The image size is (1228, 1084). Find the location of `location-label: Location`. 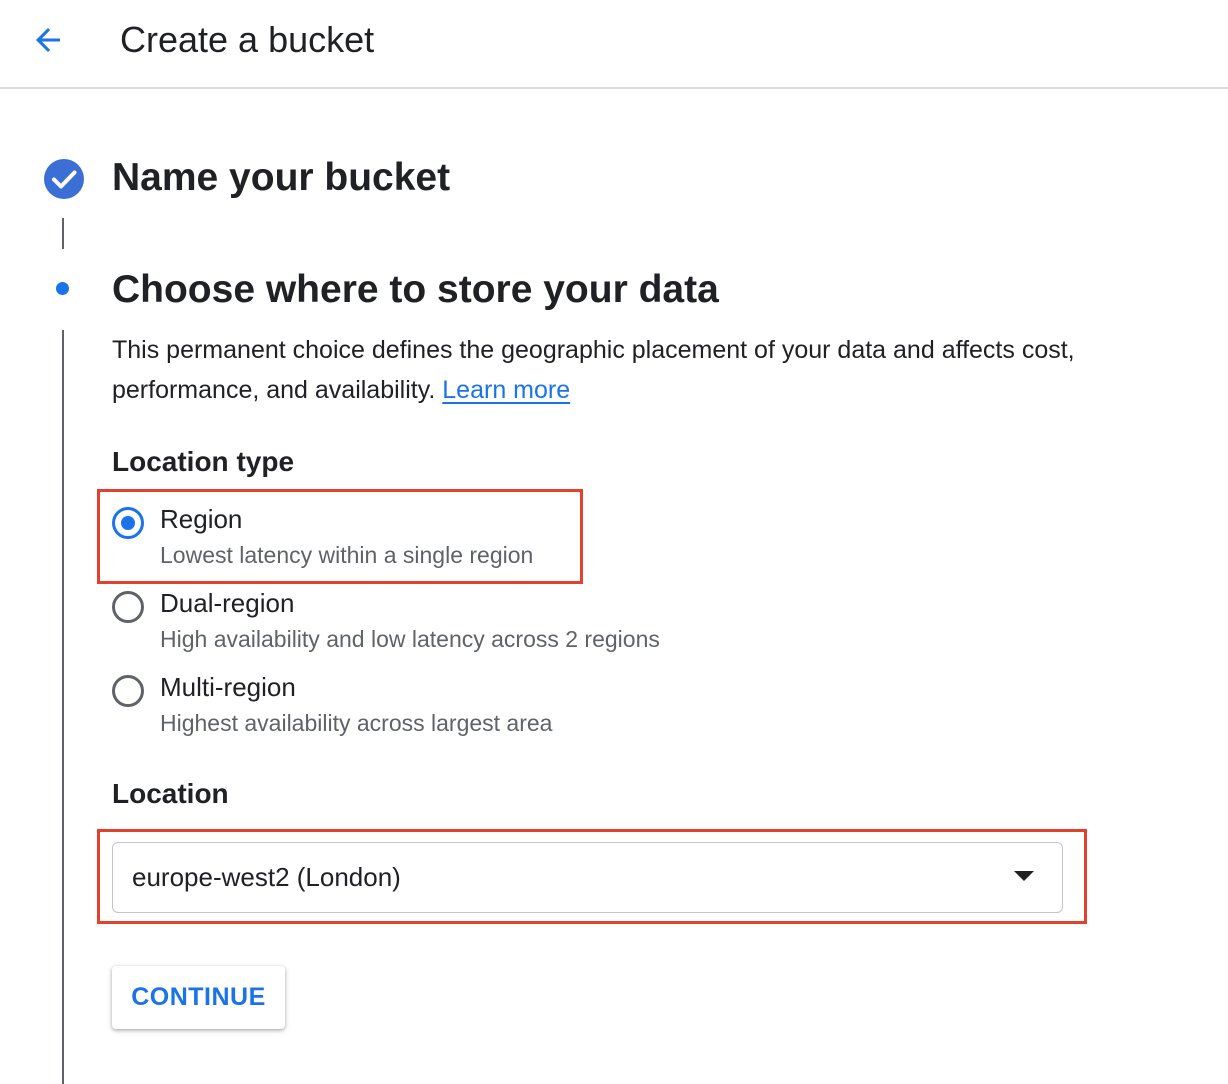

location-label: Location is located at coordinates (170, 793).